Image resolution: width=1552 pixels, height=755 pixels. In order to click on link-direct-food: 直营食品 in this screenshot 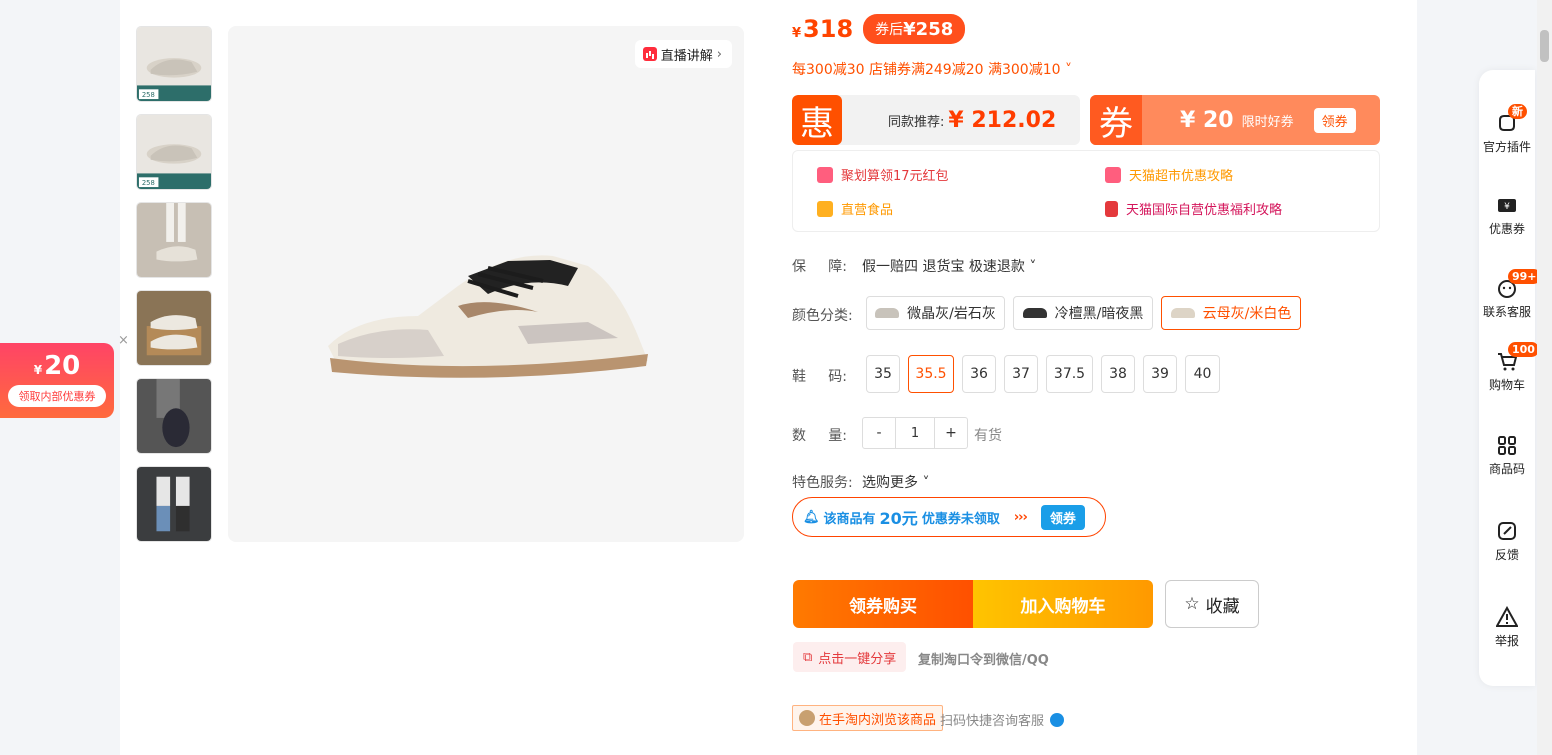, I will do `click(855, 208)`.